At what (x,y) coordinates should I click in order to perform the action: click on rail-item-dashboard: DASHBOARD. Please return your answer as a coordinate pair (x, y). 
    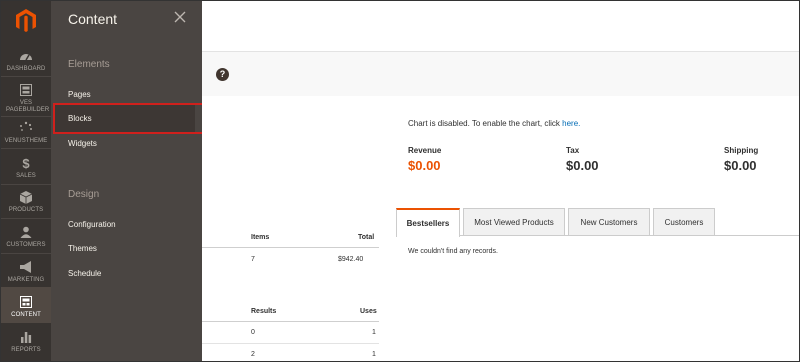
    Looking at the image, I should click on (26, 61).